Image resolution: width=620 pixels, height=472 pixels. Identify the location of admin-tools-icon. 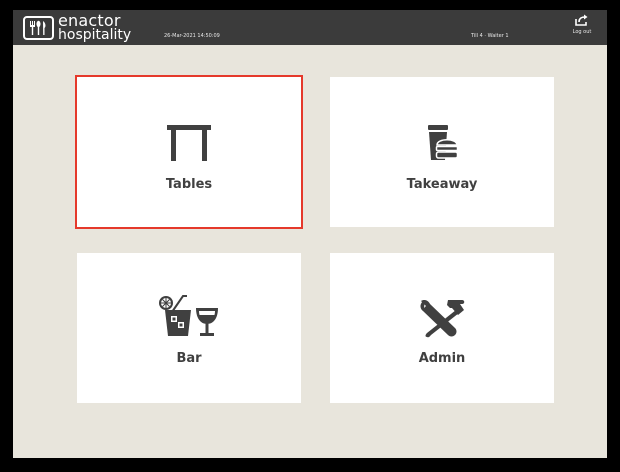
(442, 318).